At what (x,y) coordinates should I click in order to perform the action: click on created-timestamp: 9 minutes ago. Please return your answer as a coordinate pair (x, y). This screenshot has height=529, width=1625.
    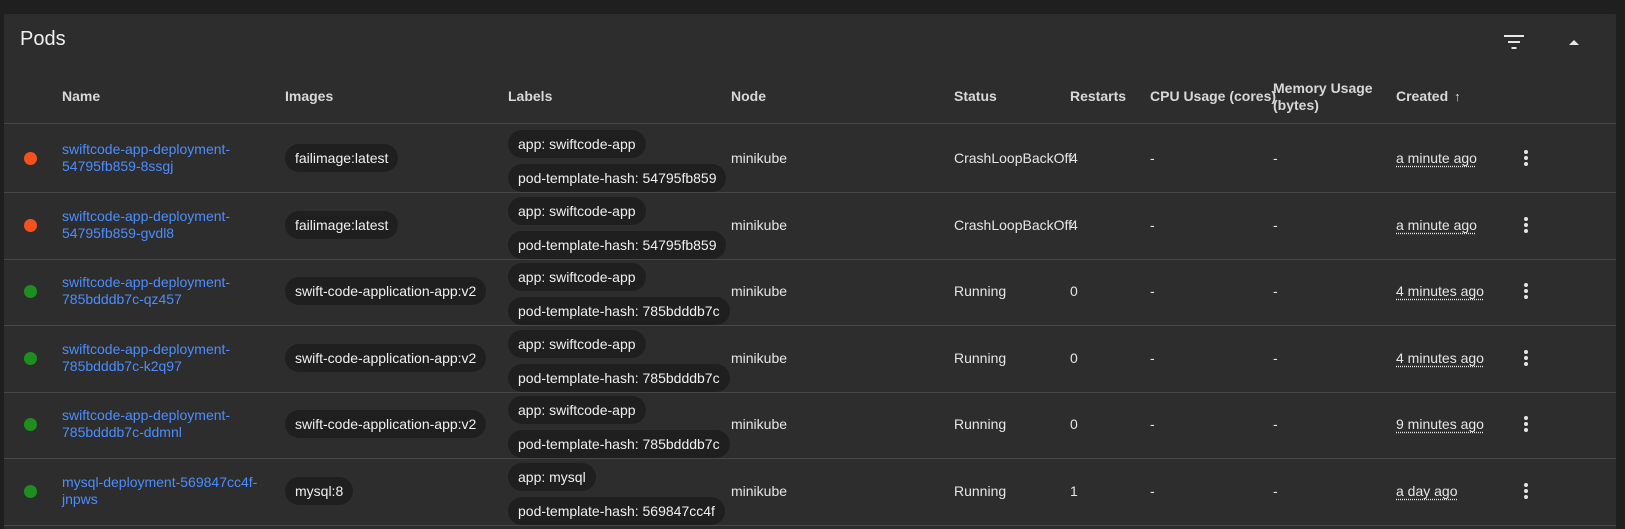
    Looking at the image, I should click on (1440, 424).